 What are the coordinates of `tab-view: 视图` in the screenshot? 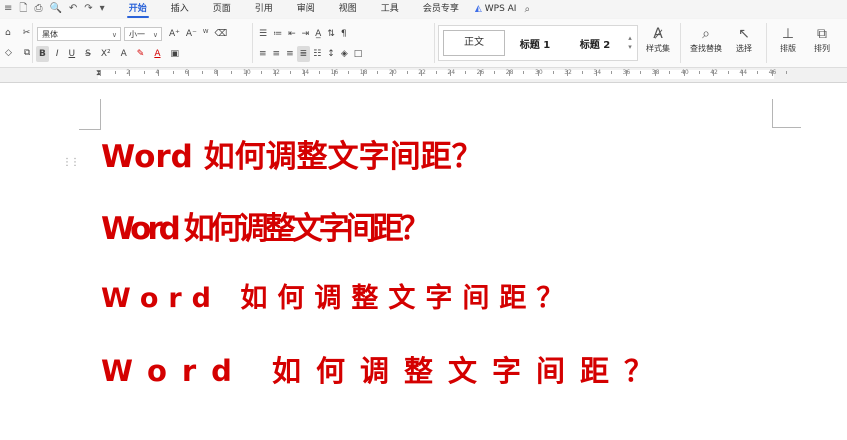 It's located at (348, 9).